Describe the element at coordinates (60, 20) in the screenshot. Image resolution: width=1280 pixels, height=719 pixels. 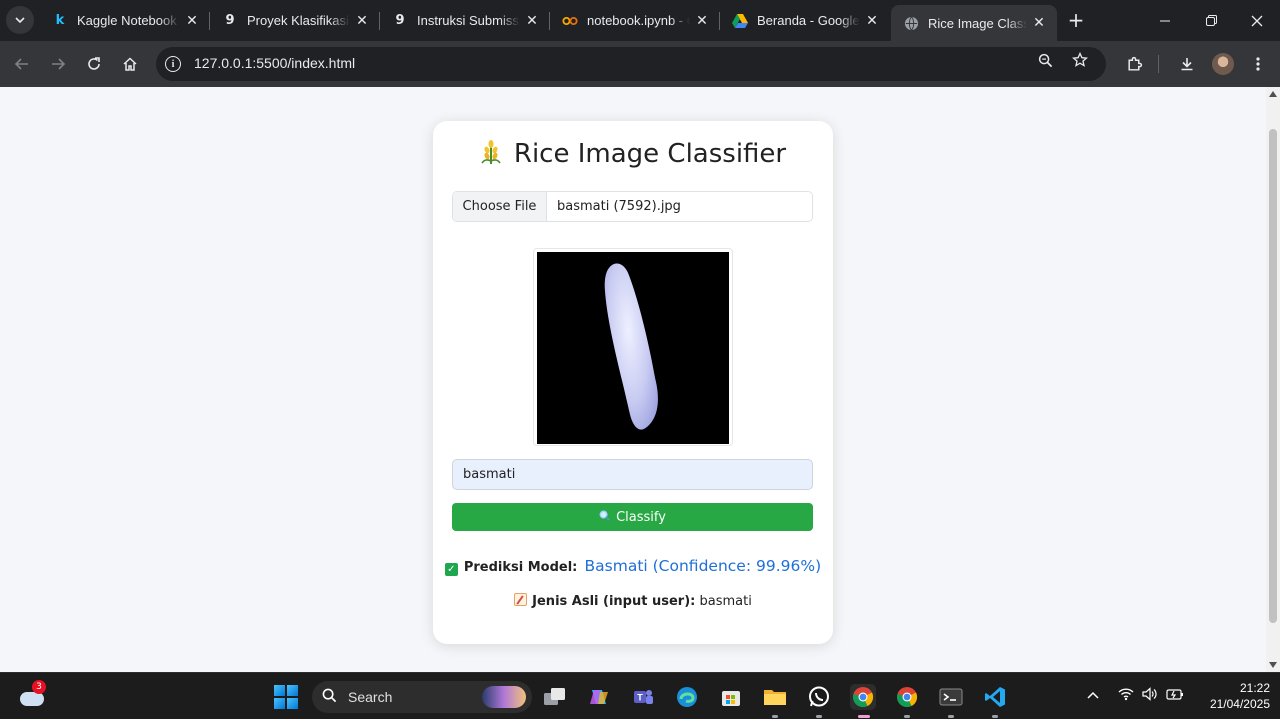
I see `kaggle-icon: k` at that location.